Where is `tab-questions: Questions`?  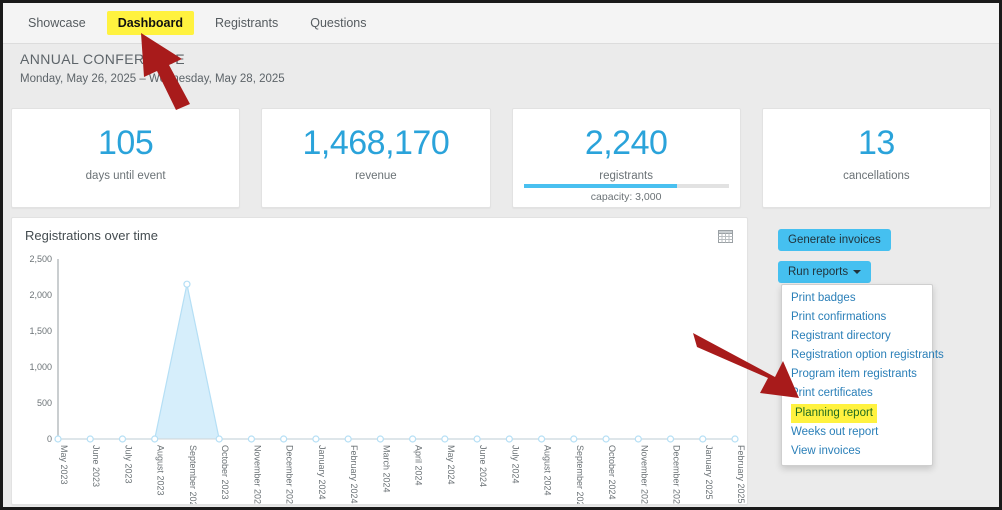
tab-questions: Questions is located at coordinates (338, 23).